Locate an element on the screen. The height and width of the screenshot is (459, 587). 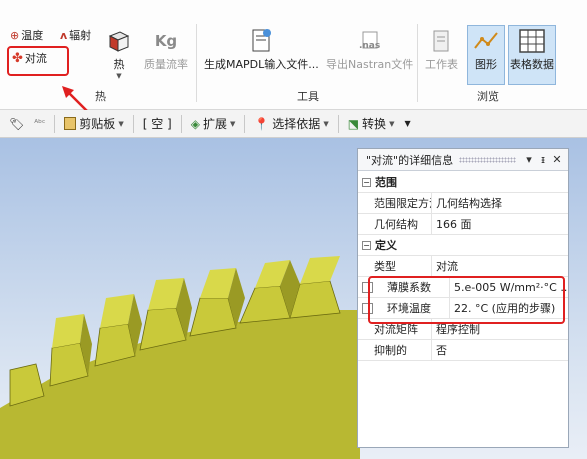
film-coefficient-highlight-box is located at coordinates (466, 300).